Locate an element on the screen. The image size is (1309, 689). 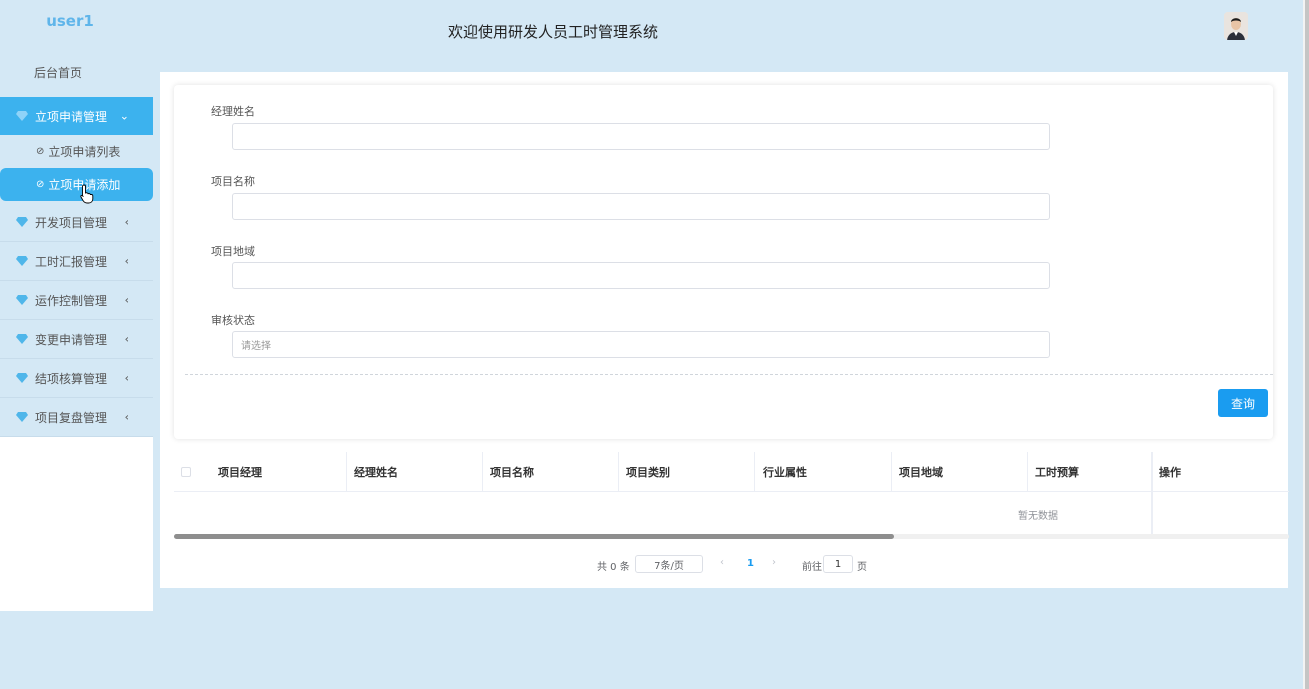
sidebar-subitem-application-list: ⊘ 立项申请列表 is located at coordinates (76, 151).